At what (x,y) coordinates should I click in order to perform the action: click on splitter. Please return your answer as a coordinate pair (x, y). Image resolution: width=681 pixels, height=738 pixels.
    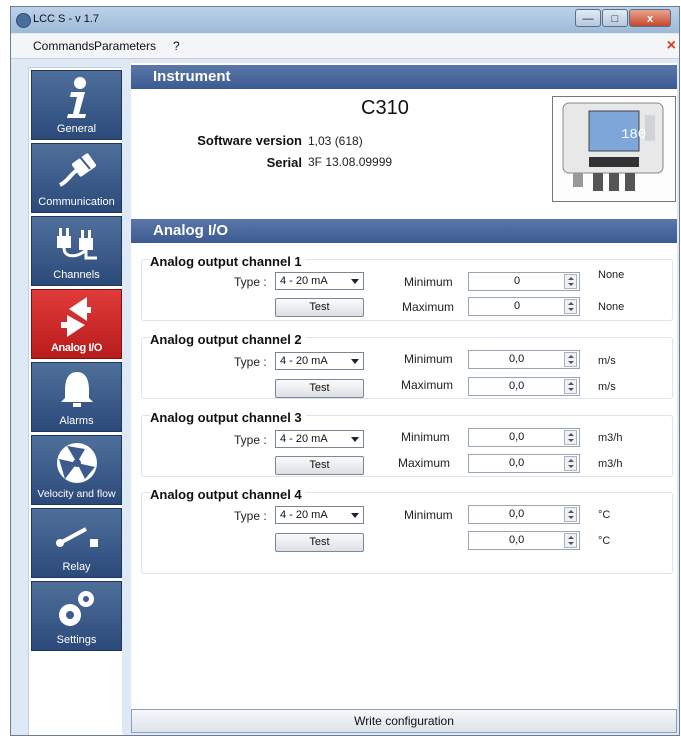
    Looking at the image, I should click on (124, 400).